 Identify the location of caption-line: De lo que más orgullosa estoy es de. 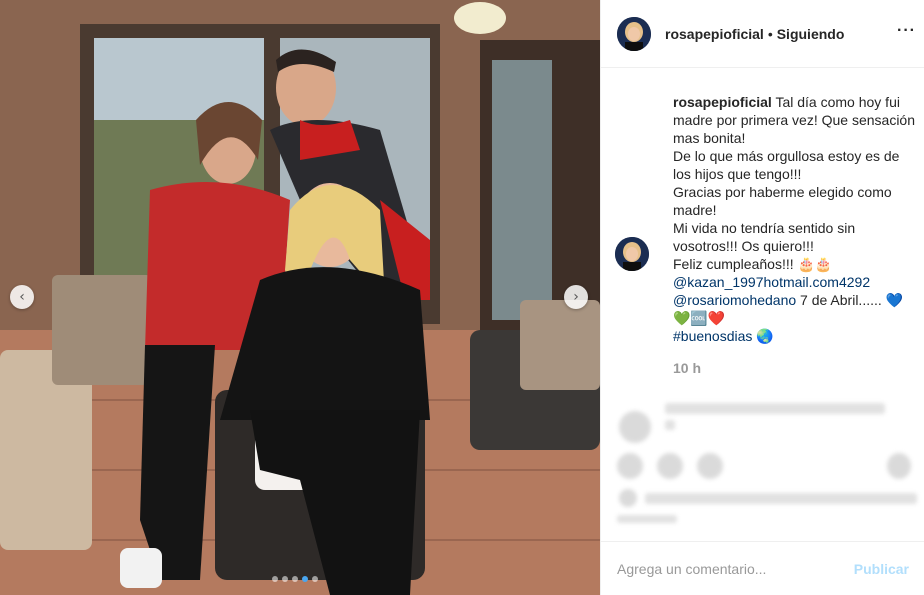
(786, 156).